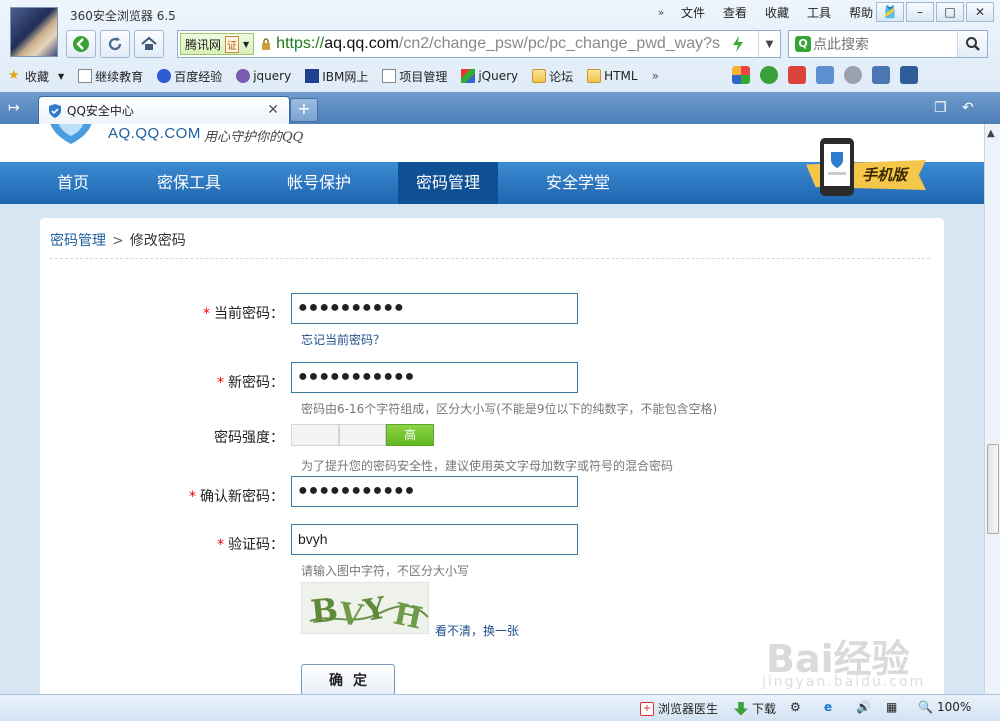 Image resolution: width=1000 pixels, height=721 pixels. I want to click on breadcrumb-password-management: 密码管理, so click(78, 241).